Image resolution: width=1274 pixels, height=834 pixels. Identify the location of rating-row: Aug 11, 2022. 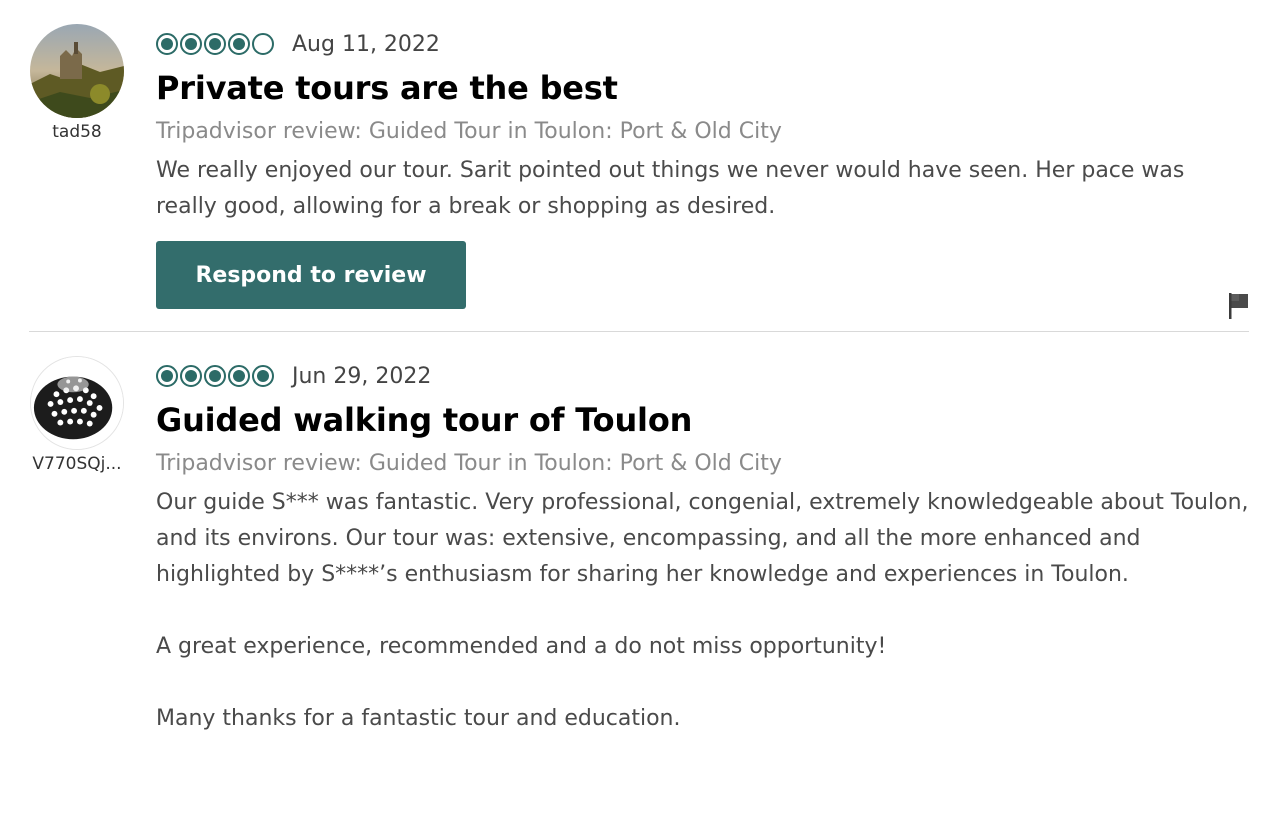
(703, 44).